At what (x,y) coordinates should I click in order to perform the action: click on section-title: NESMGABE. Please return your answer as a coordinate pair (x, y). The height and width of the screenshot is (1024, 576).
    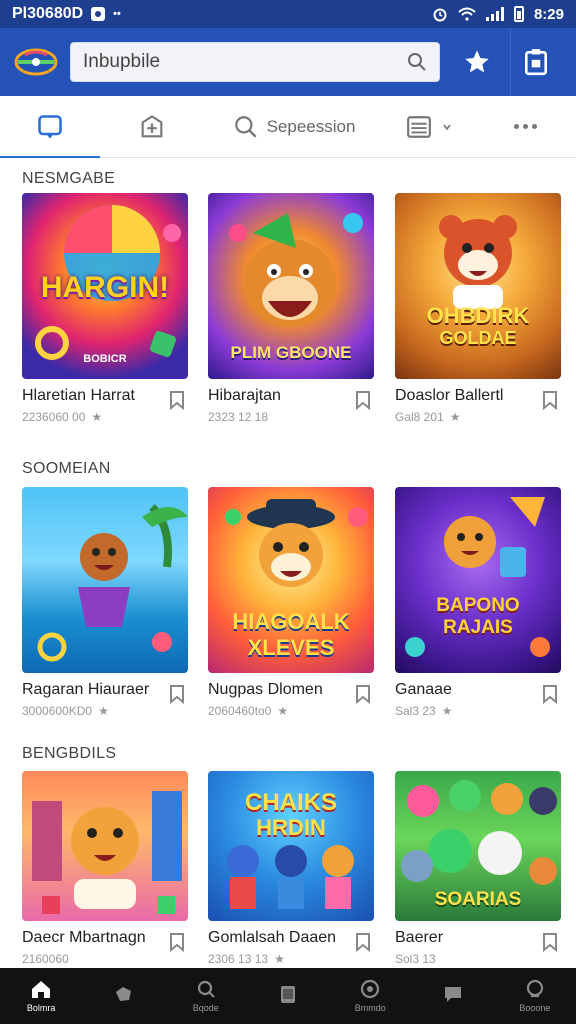
    Looking at the image, I should click on (69, 178).